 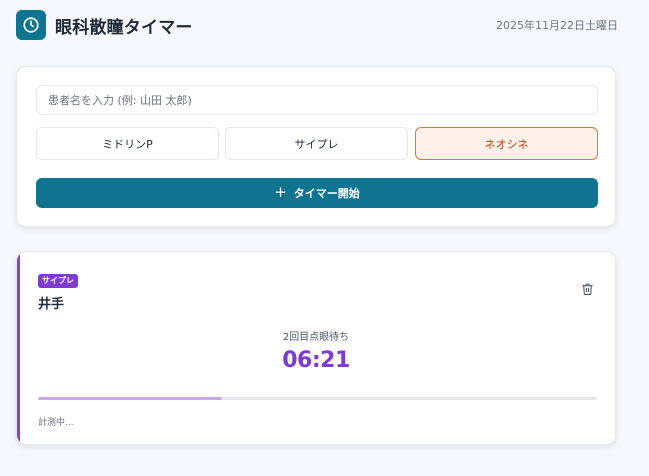 What do you see at coordinates (506, 143) in the screenshot?
I see `drug-button-neosynesin: ネオシネ` at bounding box center [506, 143].